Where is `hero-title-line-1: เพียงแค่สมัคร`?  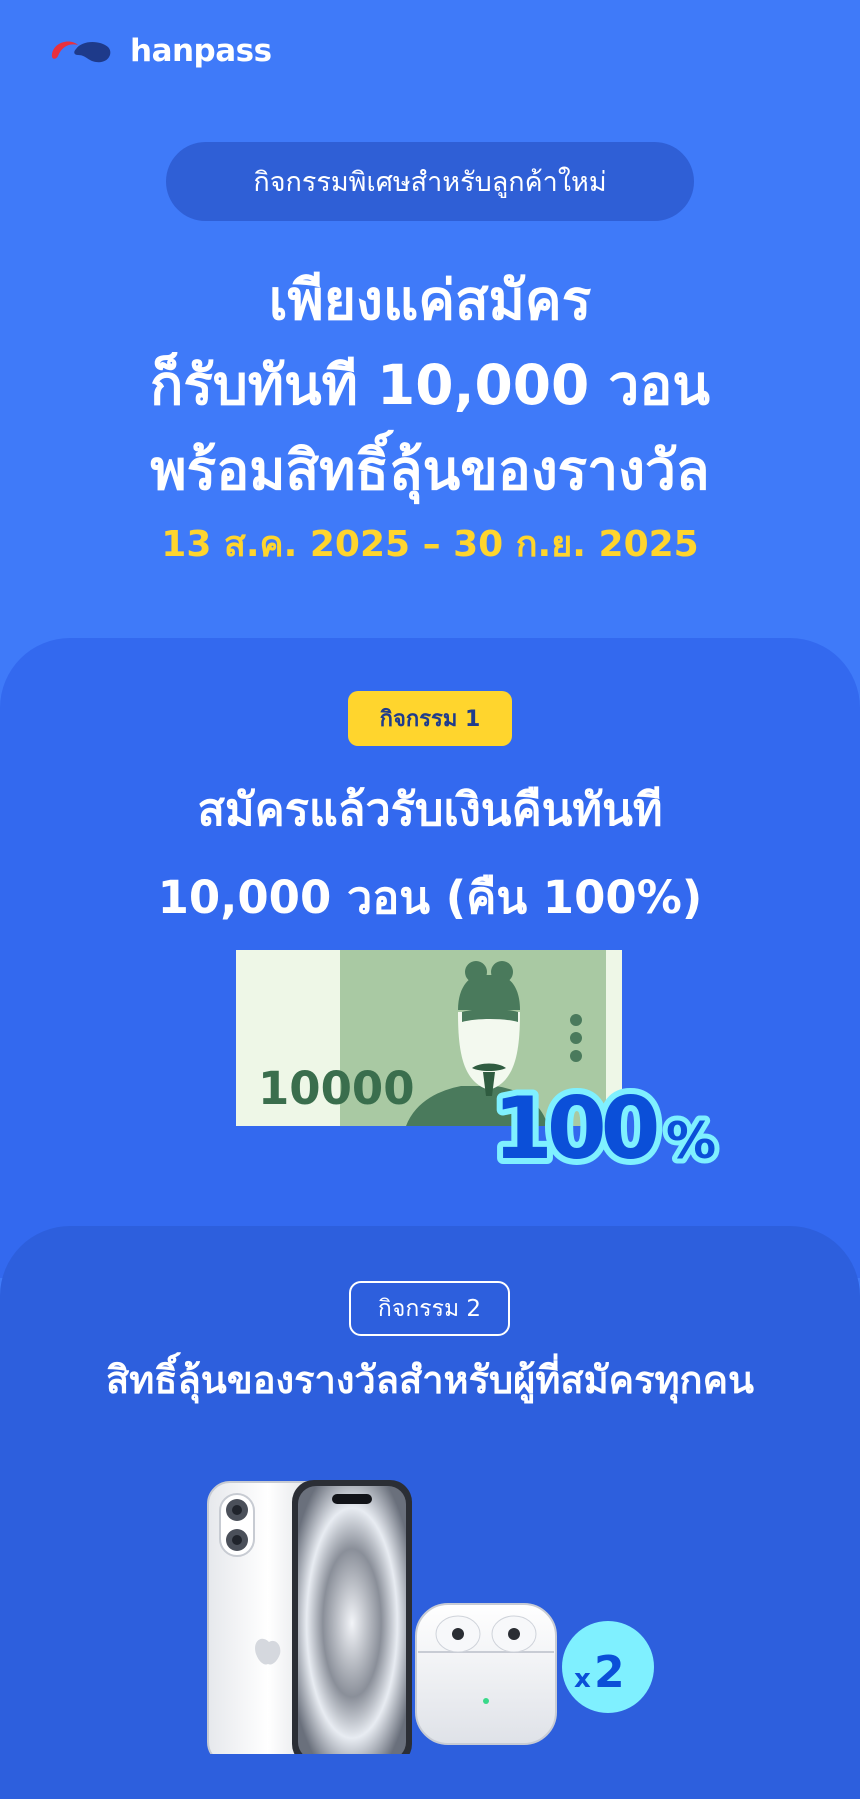 hero-title-line-1: เพียงแค่สมัคร is located at coordinates (430, 300).